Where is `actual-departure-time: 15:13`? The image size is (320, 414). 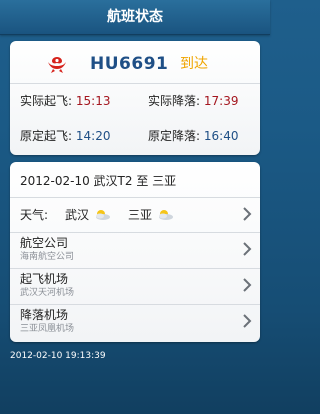
actual-departure-time: 15:13 is located at coordinates (93, 101).